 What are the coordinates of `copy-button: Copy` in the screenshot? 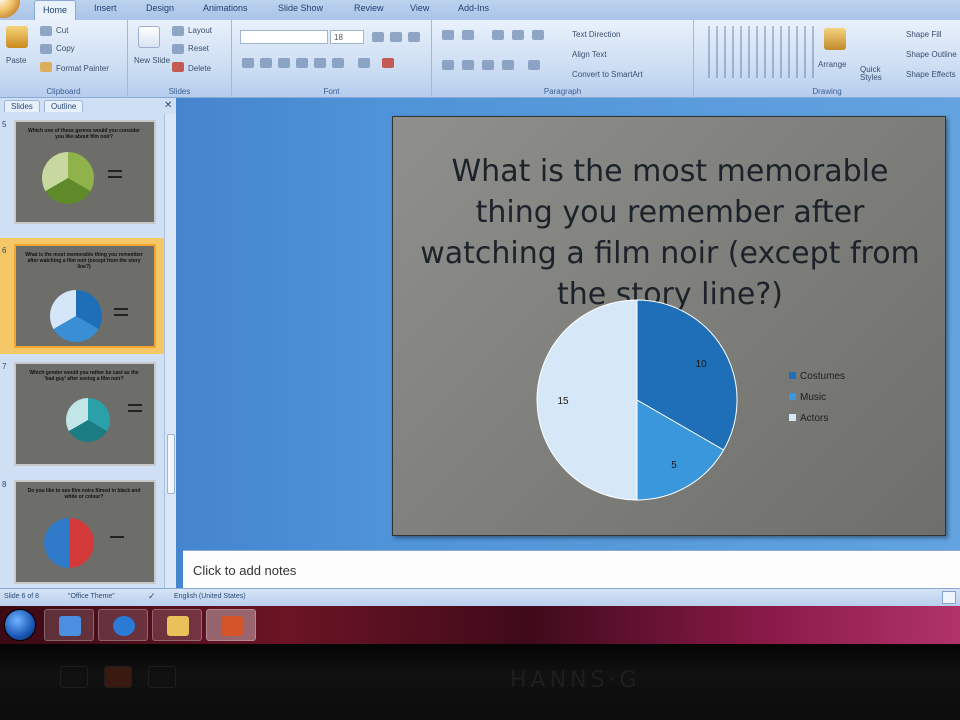 It's located at (65, 48).